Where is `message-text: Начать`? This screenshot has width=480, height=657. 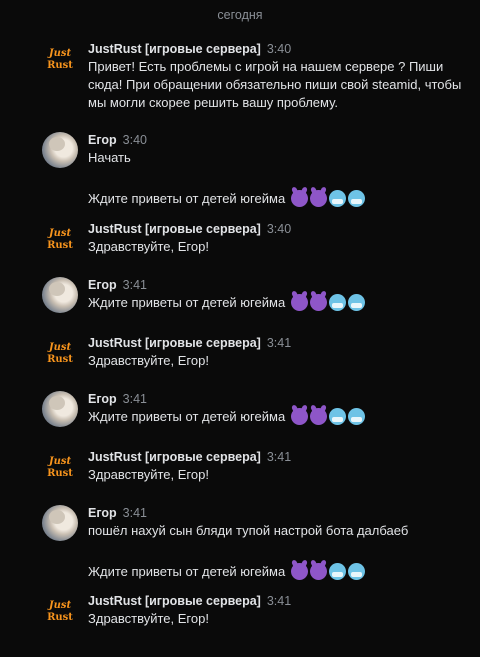 message-text: Начать is located at coordinates (109, 157).